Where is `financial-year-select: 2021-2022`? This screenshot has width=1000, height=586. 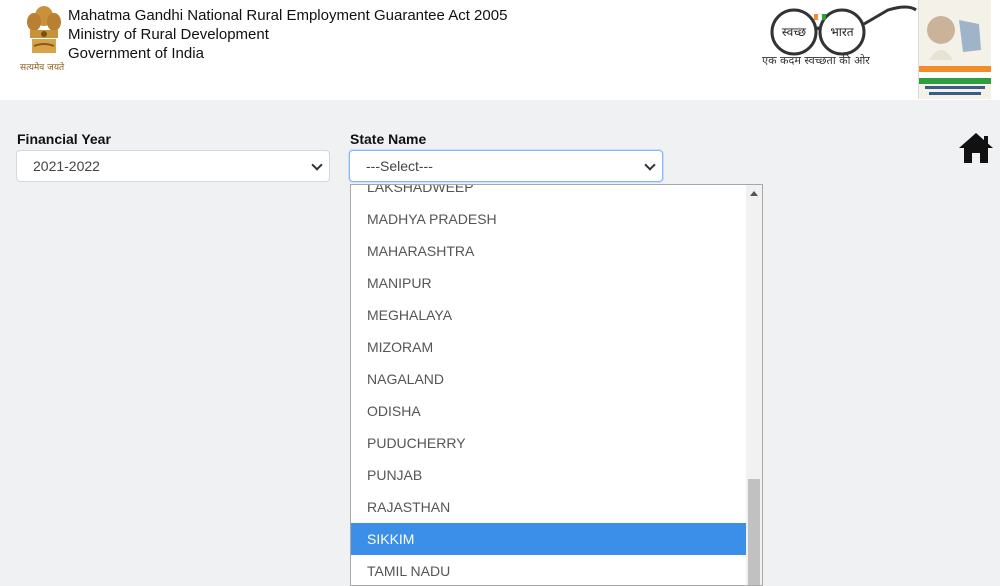
financial-year-select: 2021-2022 is located at coordinates (173, 166).